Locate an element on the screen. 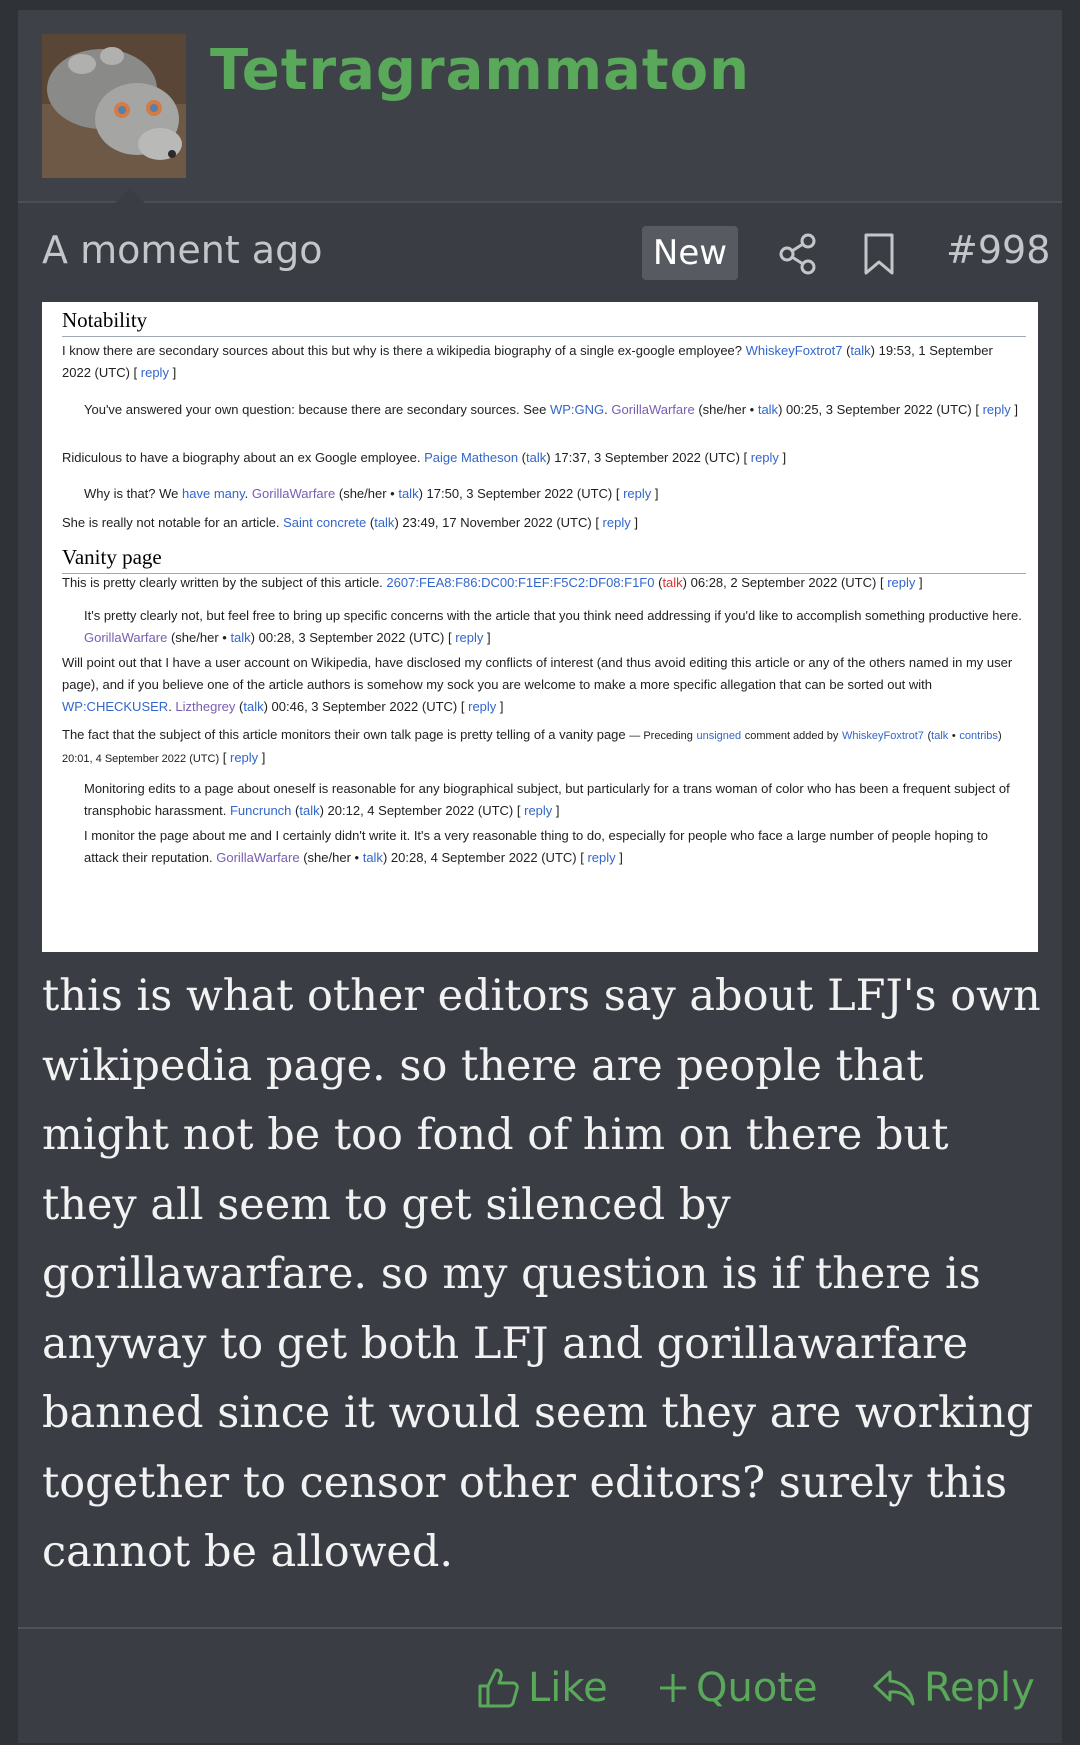 The image size is (1080, 1745). post-header: Tetragrammaton is located at coordinates (540, 107).